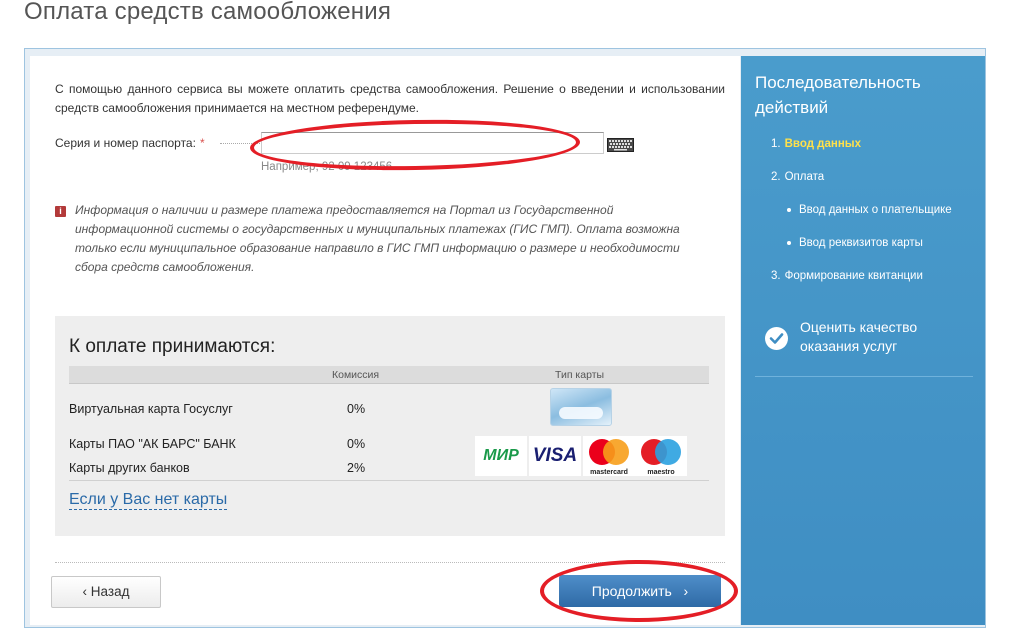  What do you see at coordinates (804, 177) in the screenshot?
I see `step-2-label: Оплата` at bounding box center [804, 177].